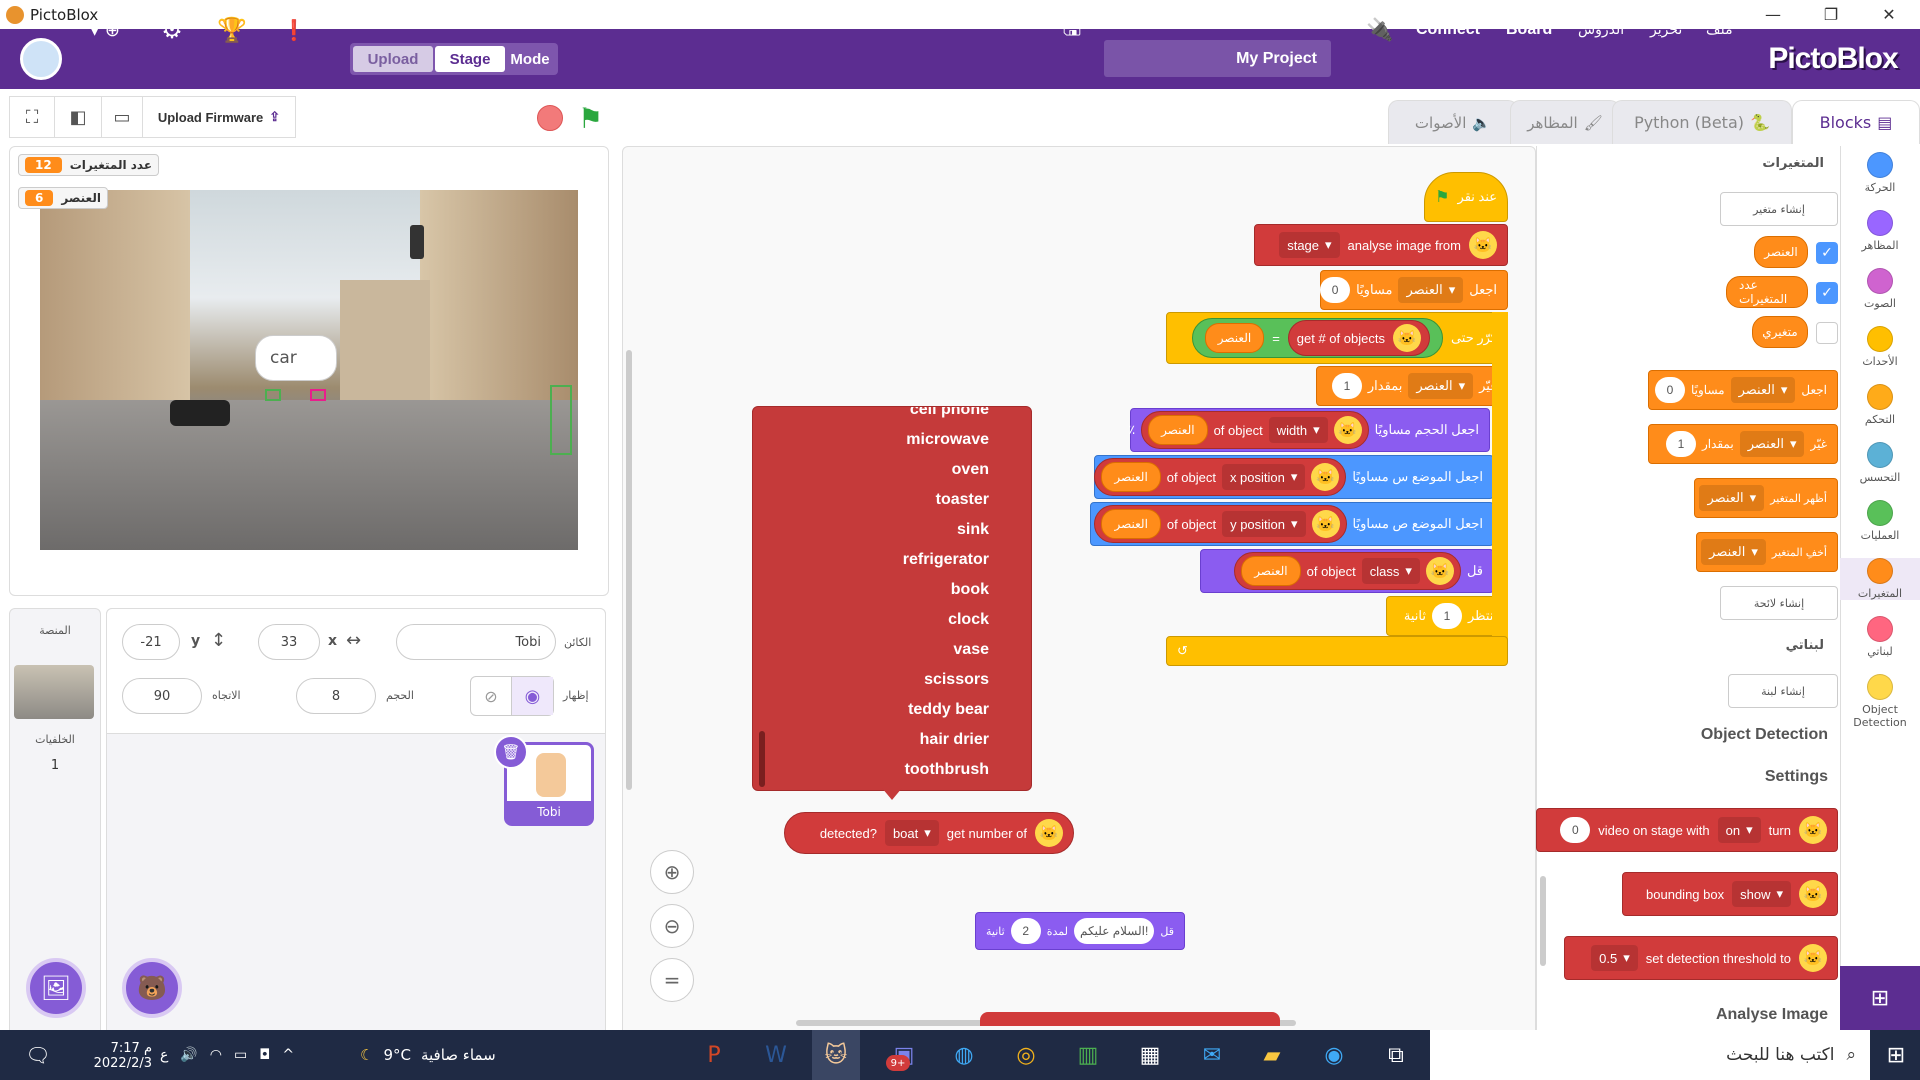  What do you see at coordinates (1220, 524) in the screenshot?
I see `object-y-reporter: 🐱 y position ▾ of object العنصر` at bounding box center [1220, 524].